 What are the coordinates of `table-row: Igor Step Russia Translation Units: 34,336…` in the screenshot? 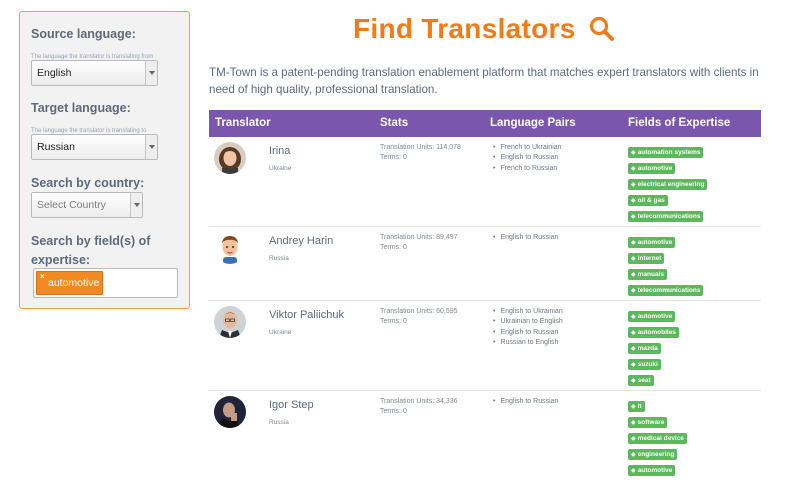 It's located at (485, 438).